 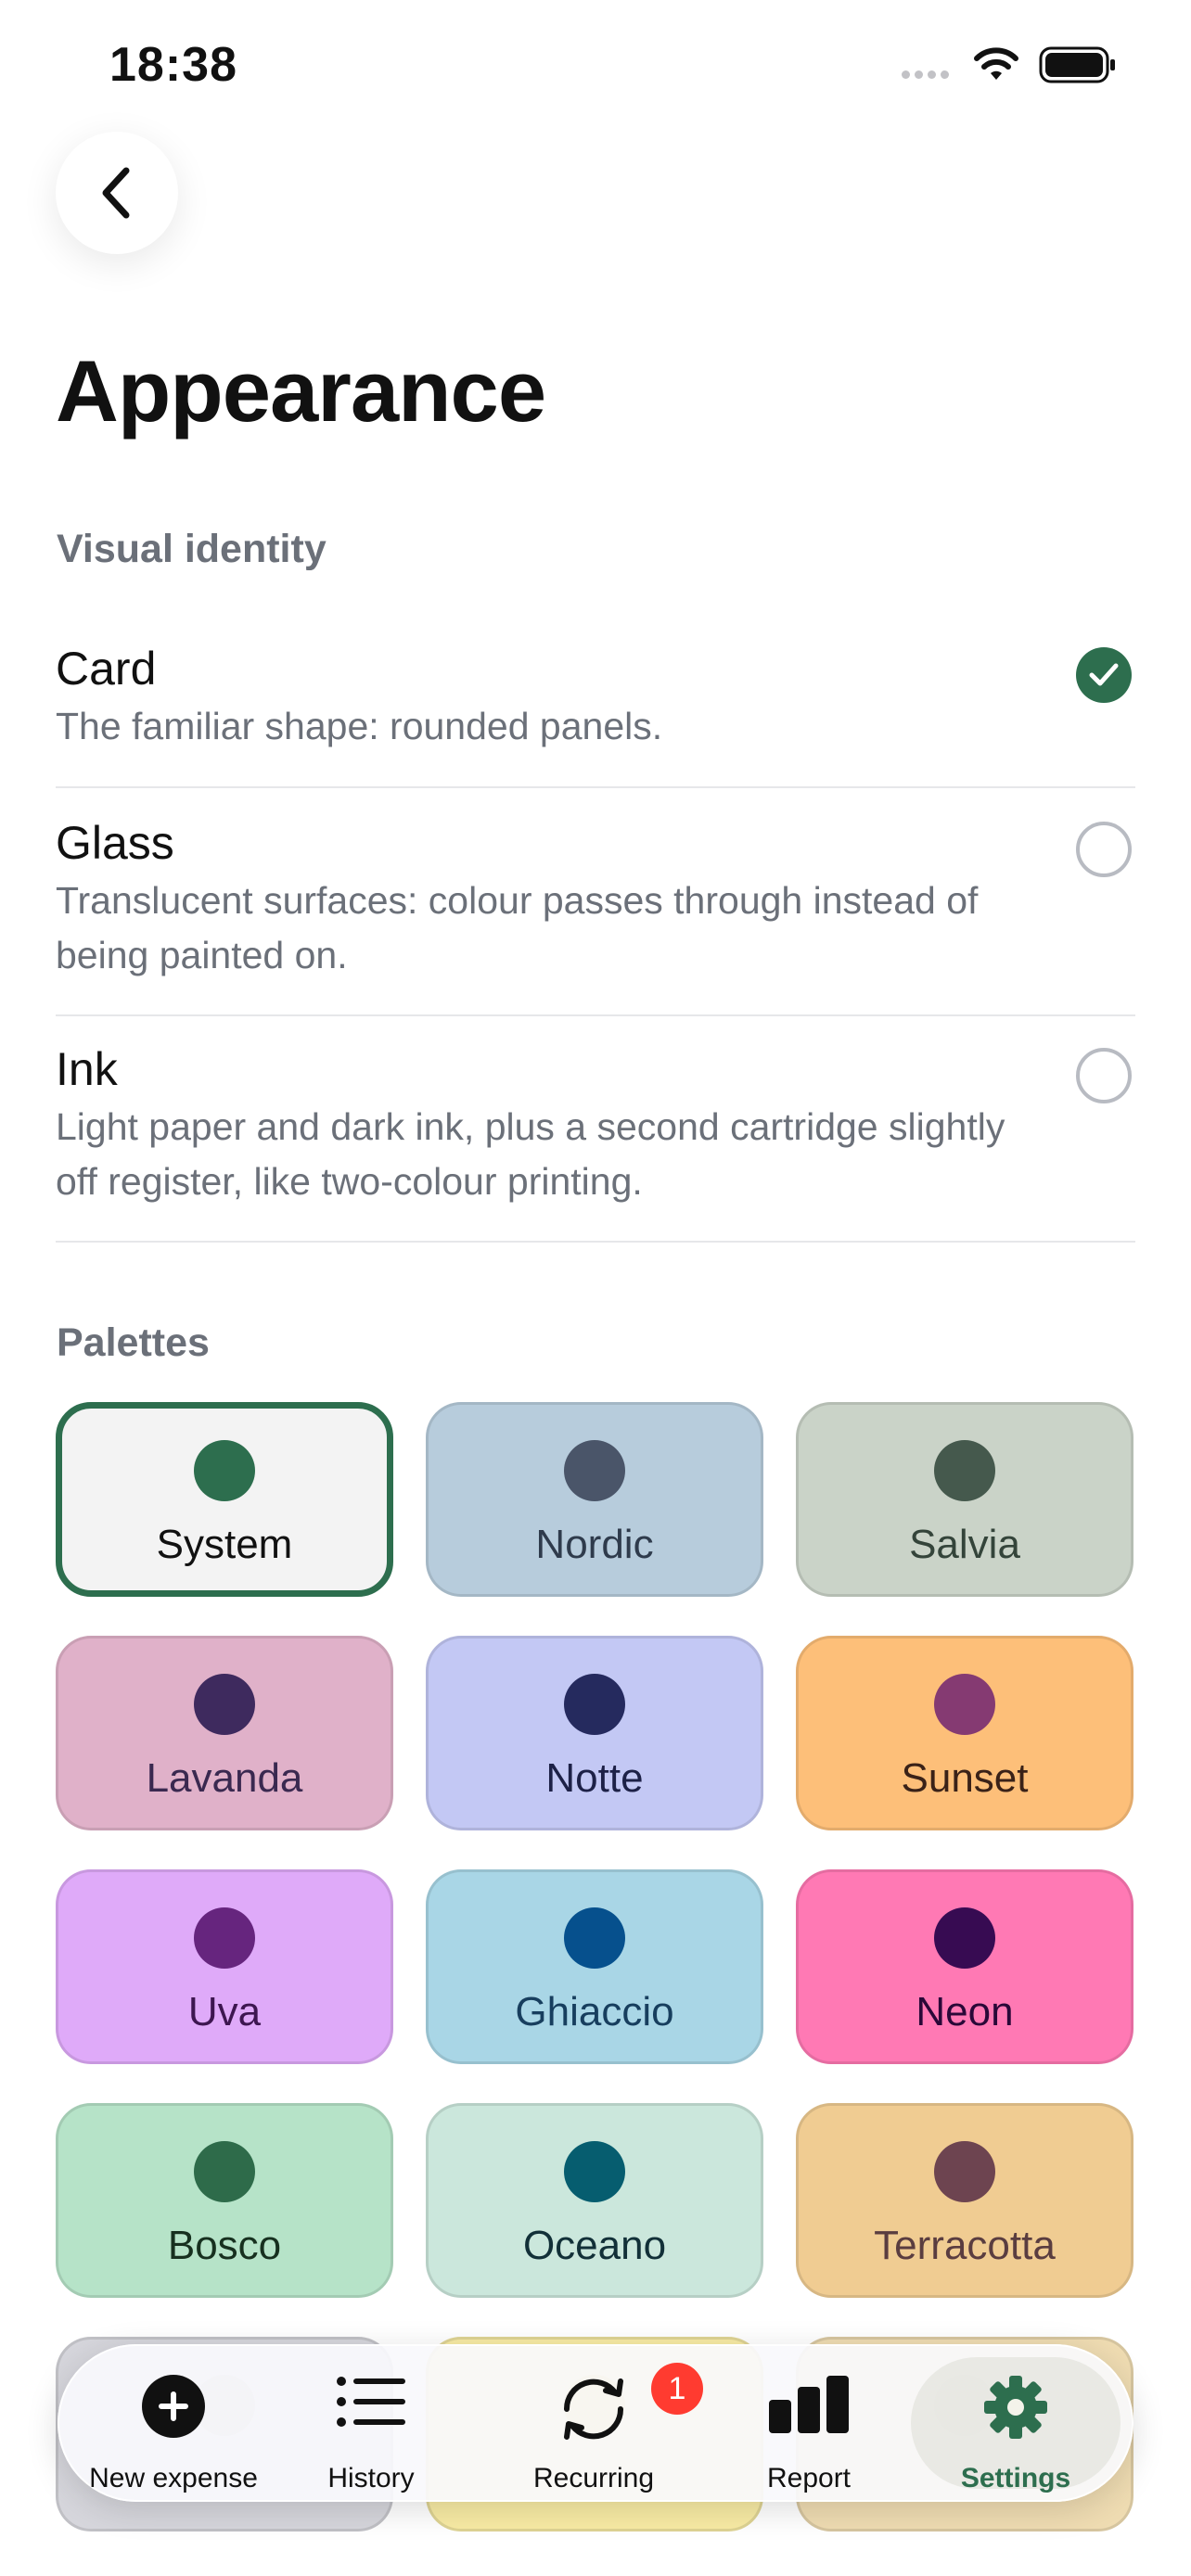 What do you see at coordinates (1015, 2407) in the screenshot?
I see `gear-icon` at bounding box center [1015, 2407].